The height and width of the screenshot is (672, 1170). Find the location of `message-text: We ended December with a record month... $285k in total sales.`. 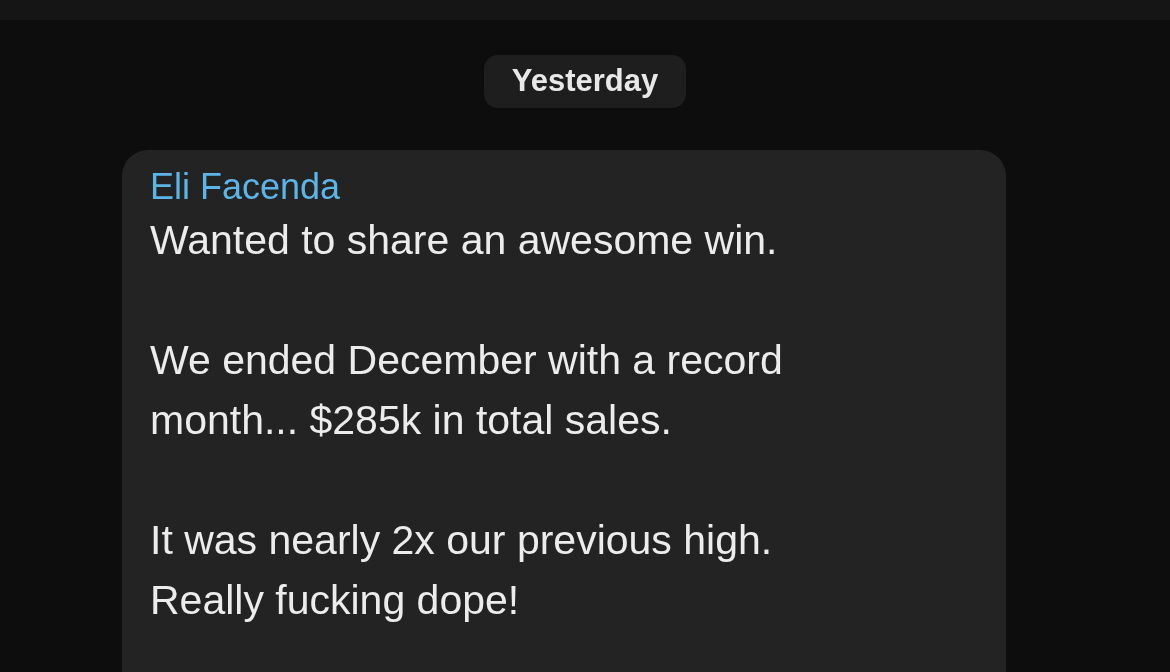

message-text: We ended December with a record month... $285k in total sales. is located at coordinates (466, 390).